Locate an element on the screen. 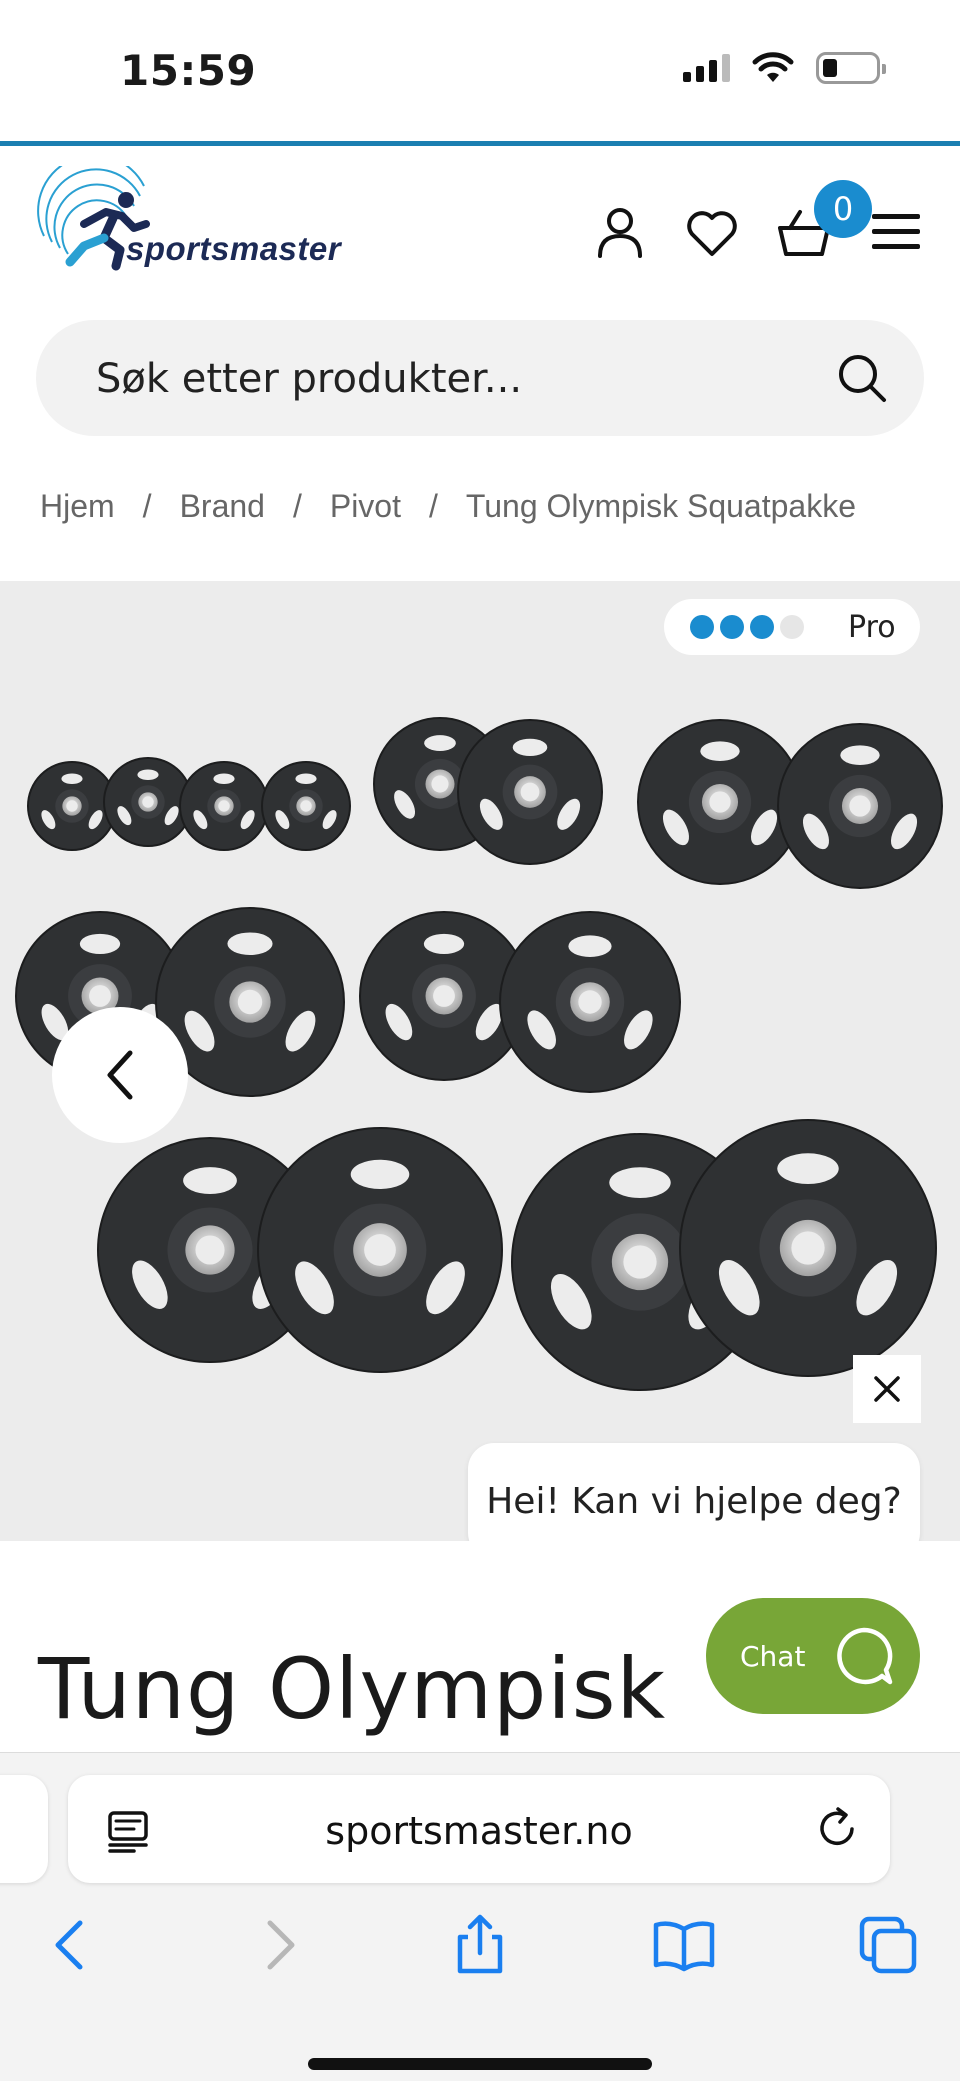 Image resolution: width=960 pixels, height=2081 pixels. chevron-left-icon is located at coordinates (120, 1075).